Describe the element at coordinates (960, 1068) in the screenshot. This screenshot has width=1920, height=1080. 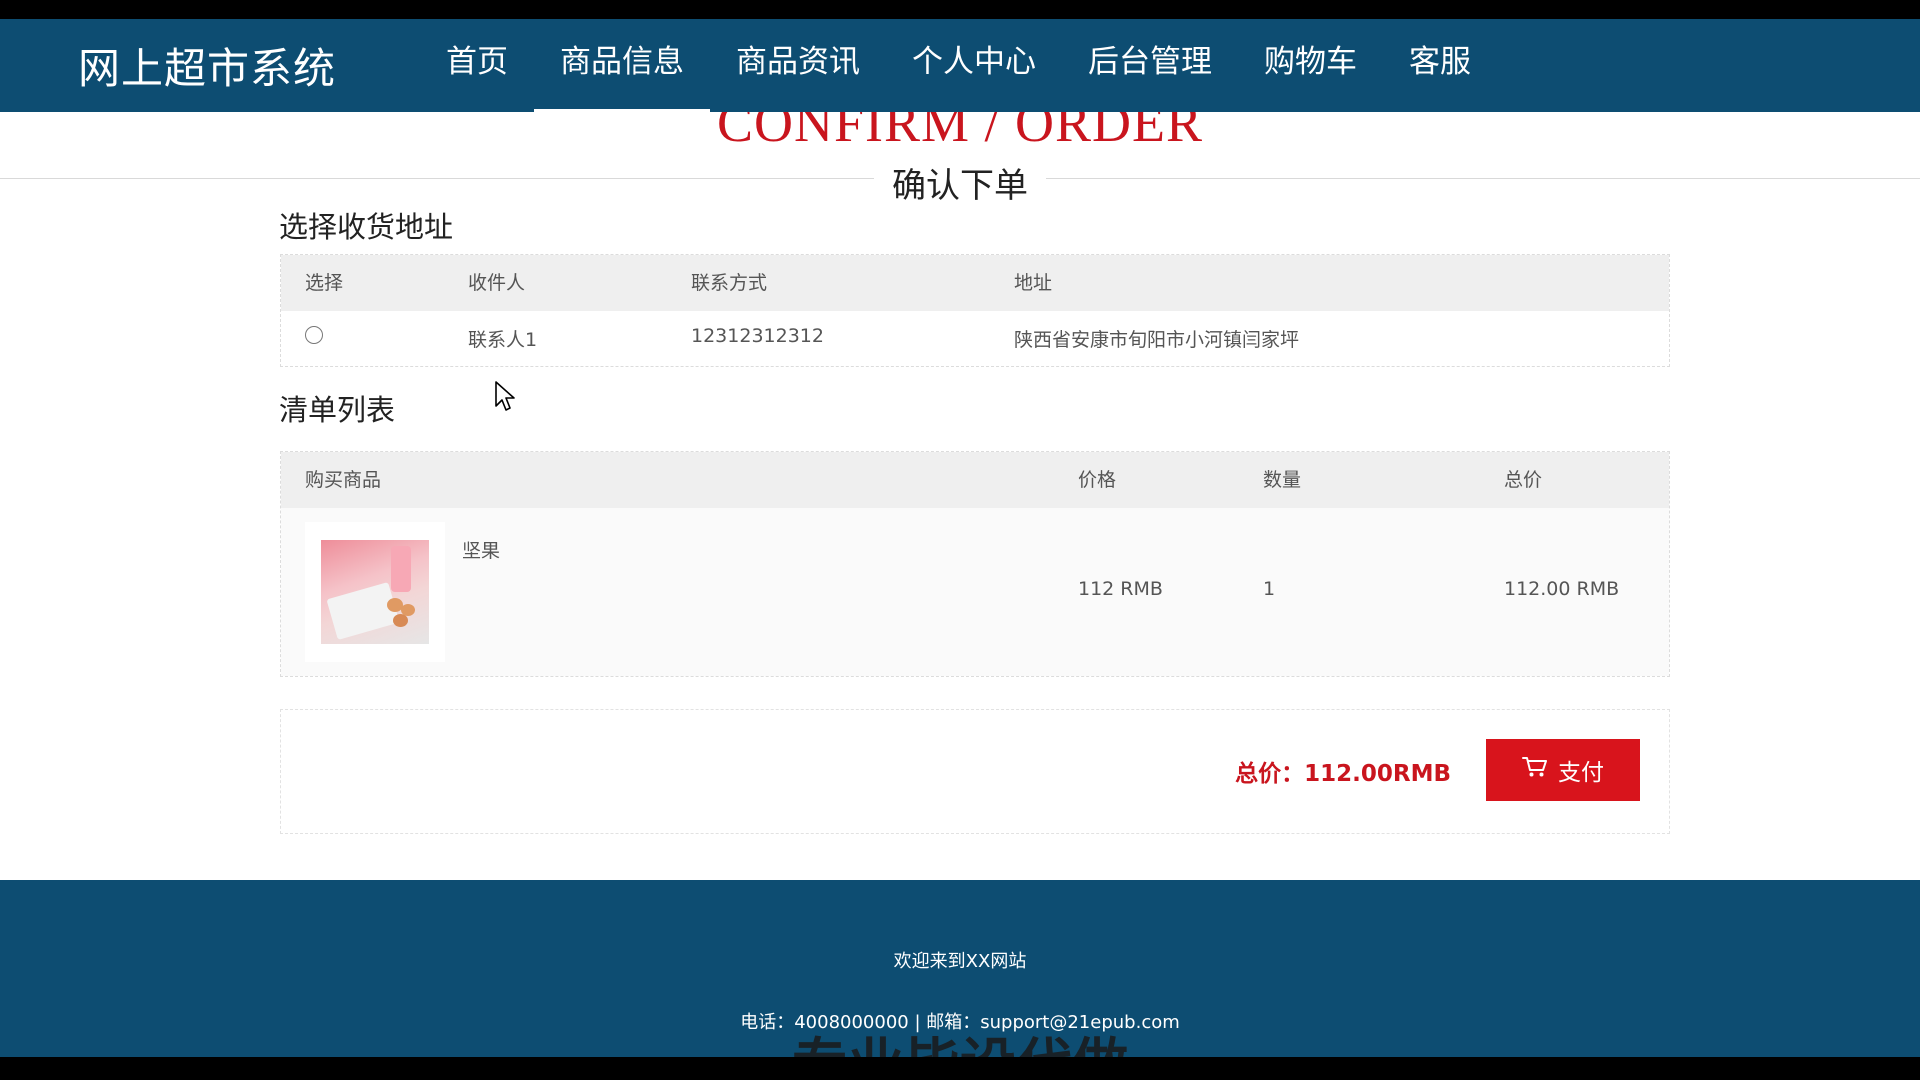
I see `bottom-letterbox` at that location.